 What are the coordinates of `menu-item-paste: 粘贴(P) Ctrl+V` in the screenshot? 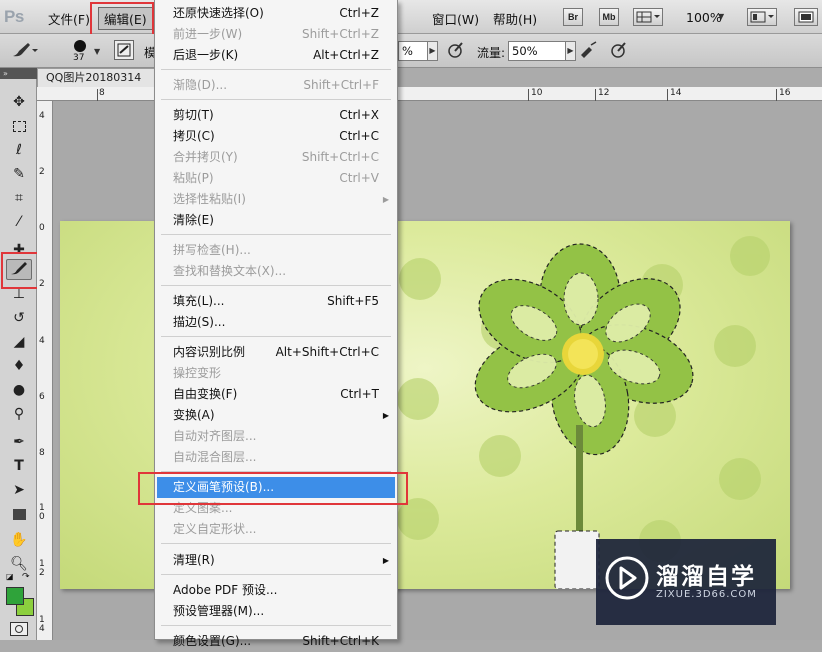 It's located at (276, 178).